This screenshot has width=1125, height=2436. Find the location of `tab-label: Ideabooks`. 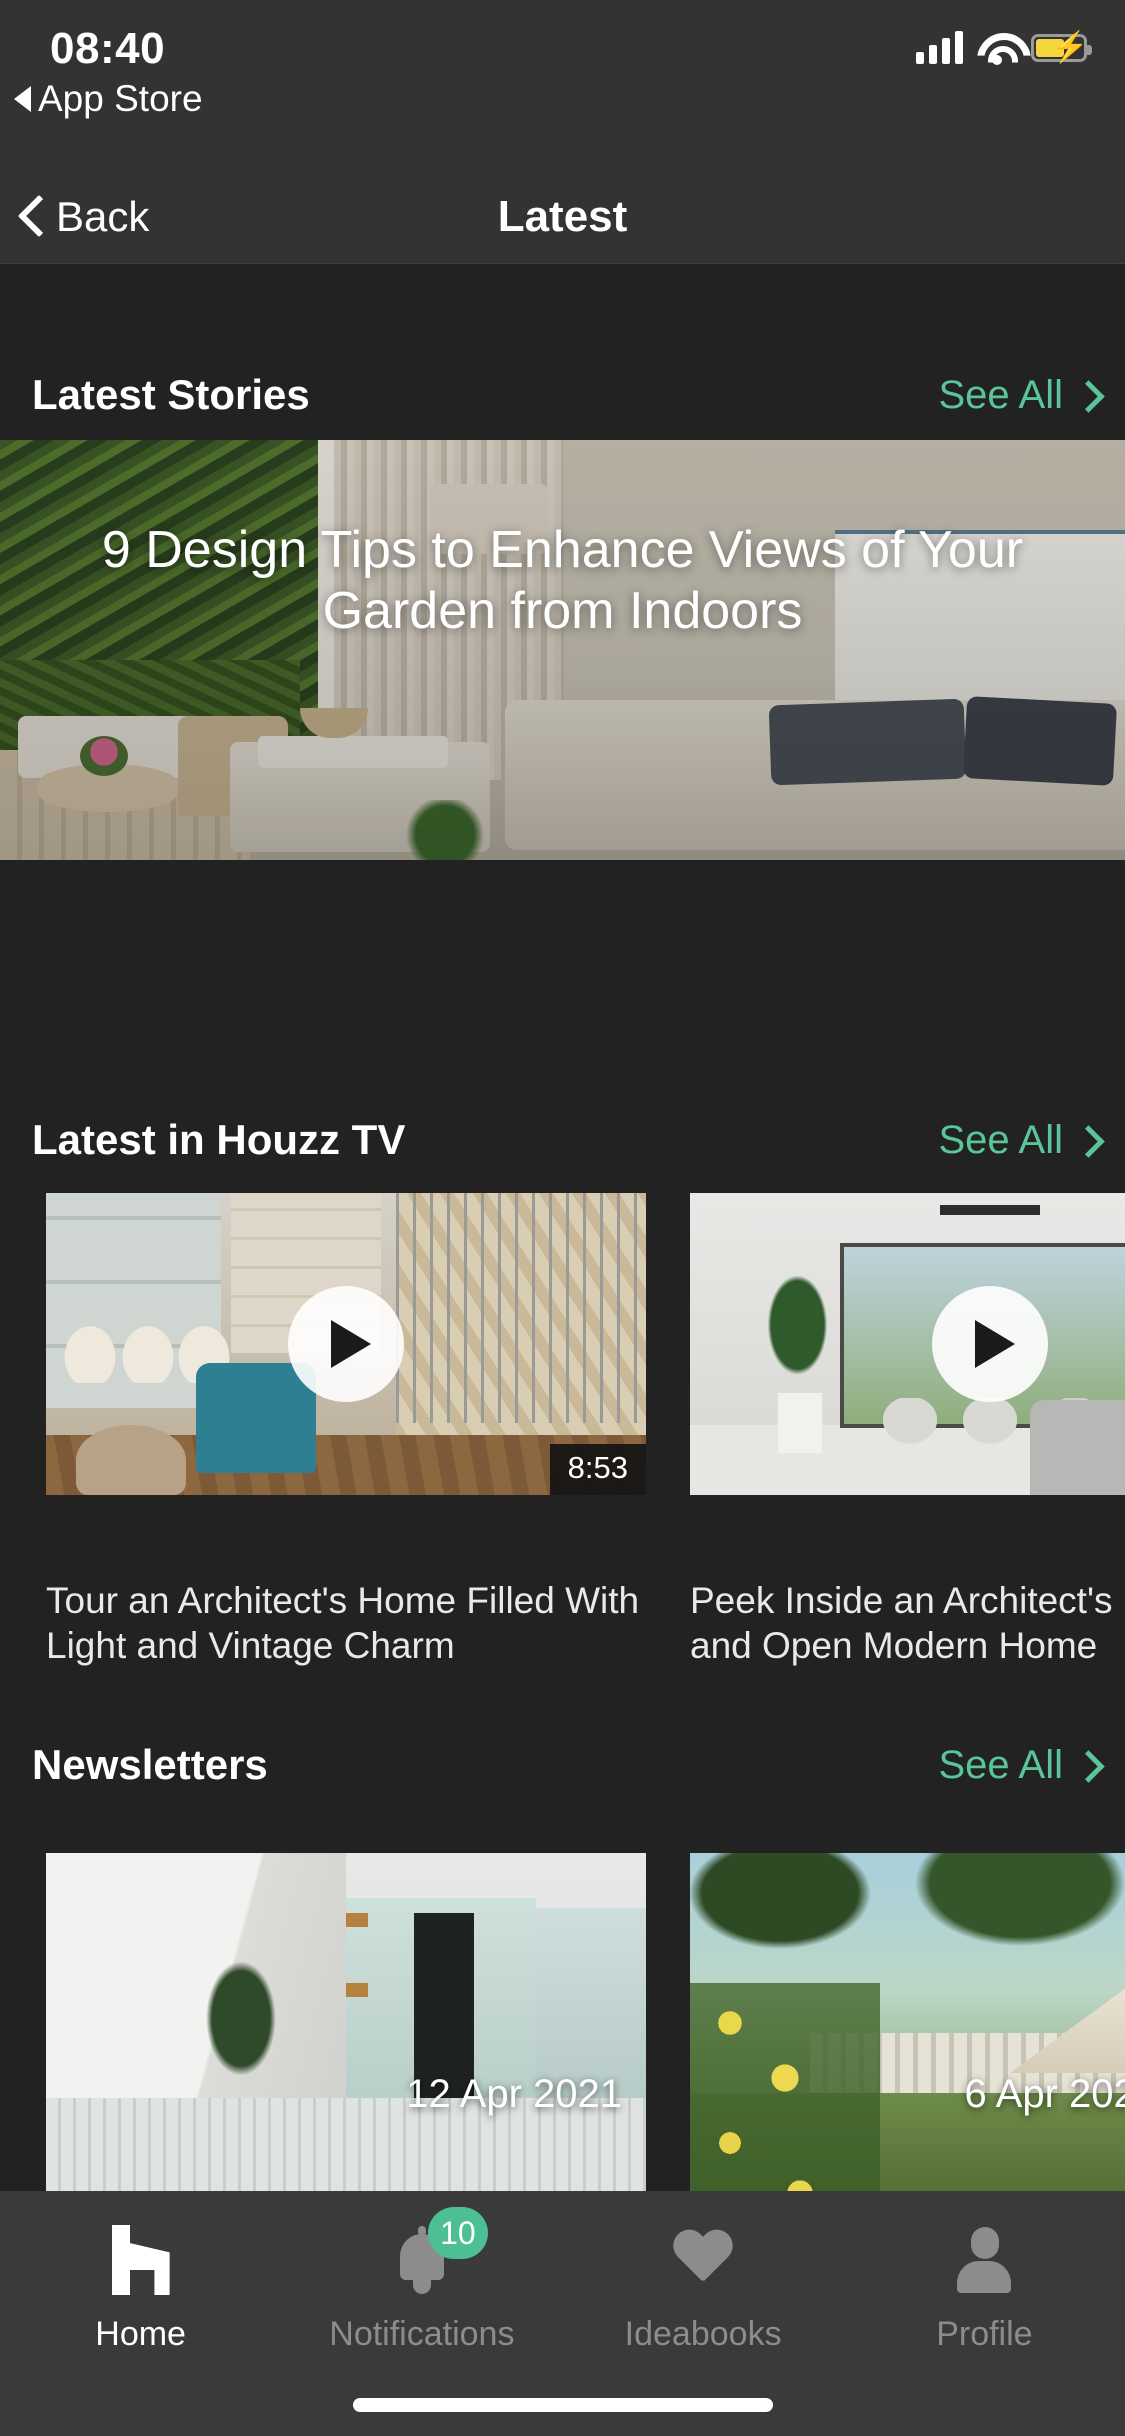

tab-label: Ideabooks is located at coordinates (703, 2334).